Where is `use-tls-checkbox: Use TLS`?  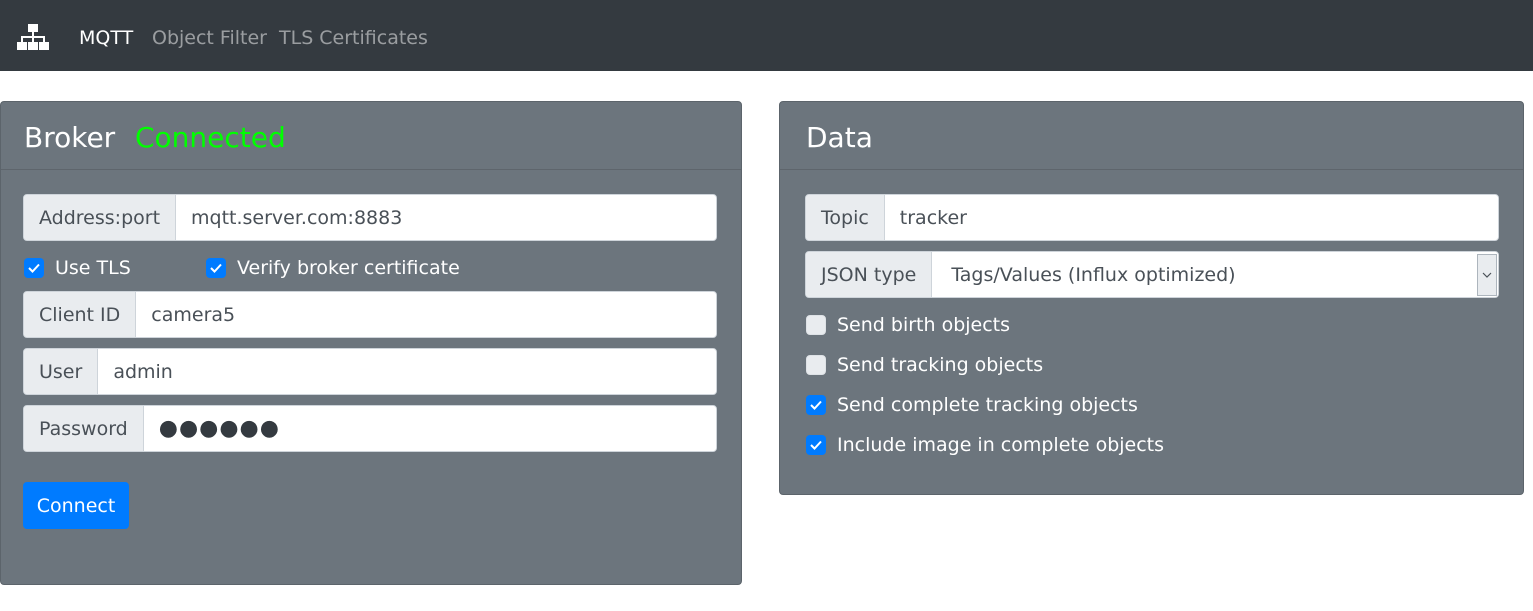 use-tls-checkbox: Use TLS is located at coordinates (77, 268).